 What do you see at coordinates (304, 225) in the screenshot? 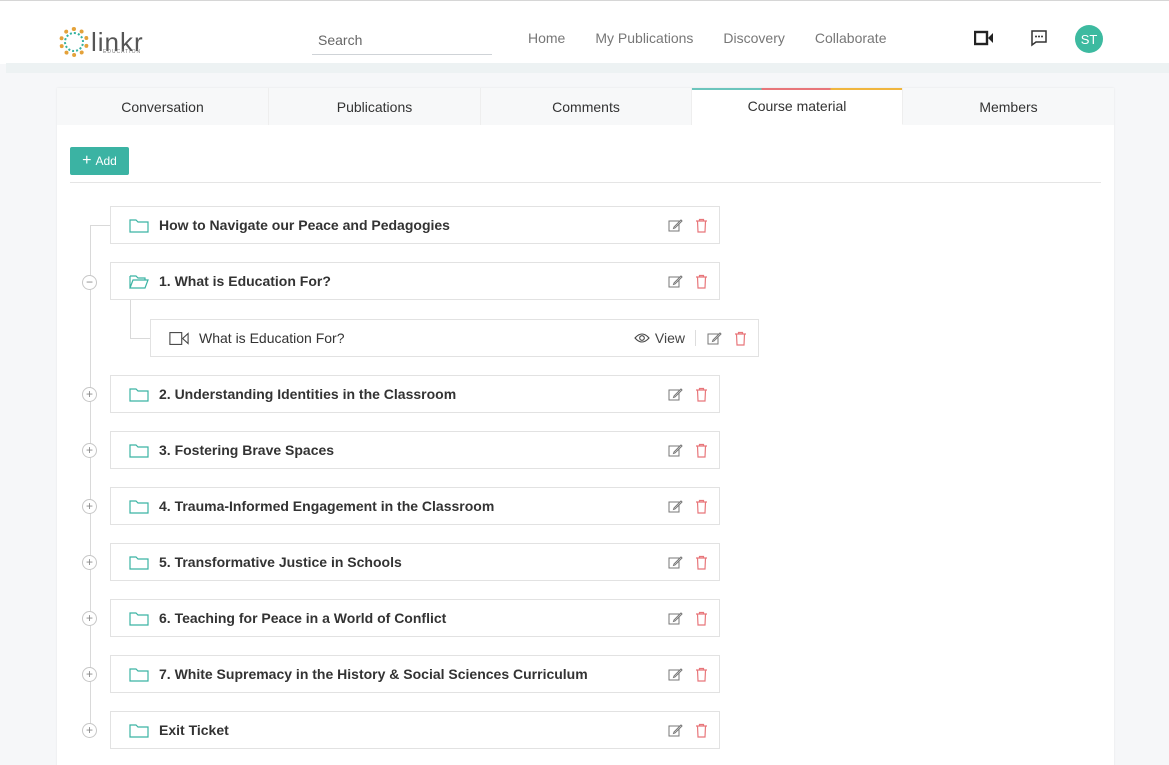
I see `item-title: How to Navigate our Peace and Pedagogies` at bounding box center [304, 225].